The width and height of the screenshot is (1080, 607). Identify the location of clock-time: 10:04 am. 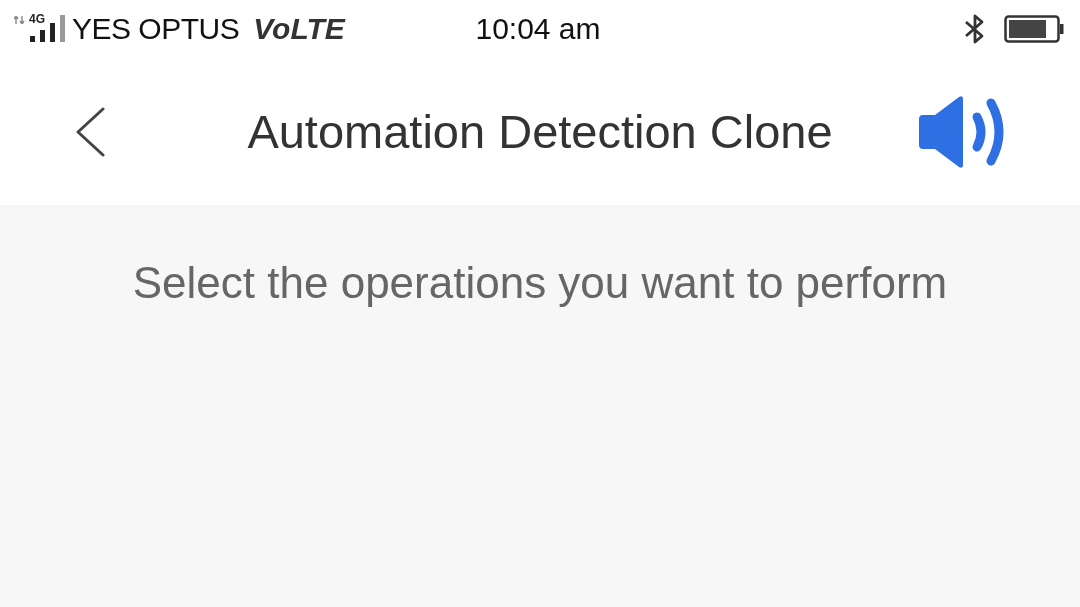
(538, 29).